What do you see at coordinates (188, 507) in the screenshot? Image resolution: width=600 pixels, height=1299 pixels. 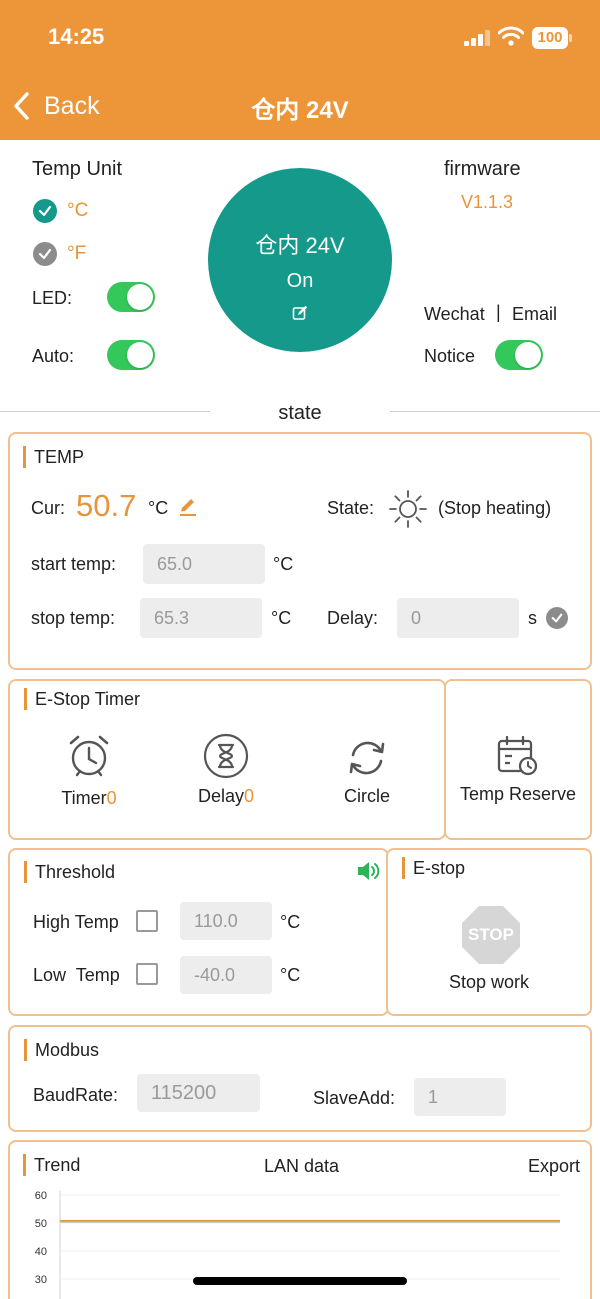 I see `pencil-icon` at bounding box center [188, 507].